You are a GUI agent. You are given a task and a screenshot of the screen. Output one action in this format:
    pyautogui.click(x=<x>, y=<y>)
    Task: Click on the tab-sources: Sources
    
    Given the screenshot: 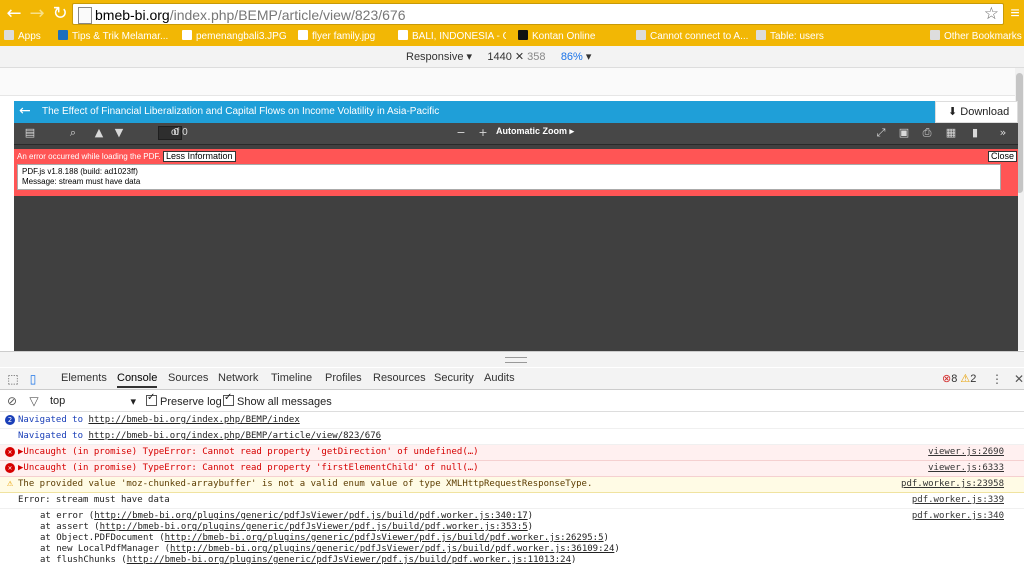 What is the action you would take?
    pyautogui.click(x=188, y=378)
    